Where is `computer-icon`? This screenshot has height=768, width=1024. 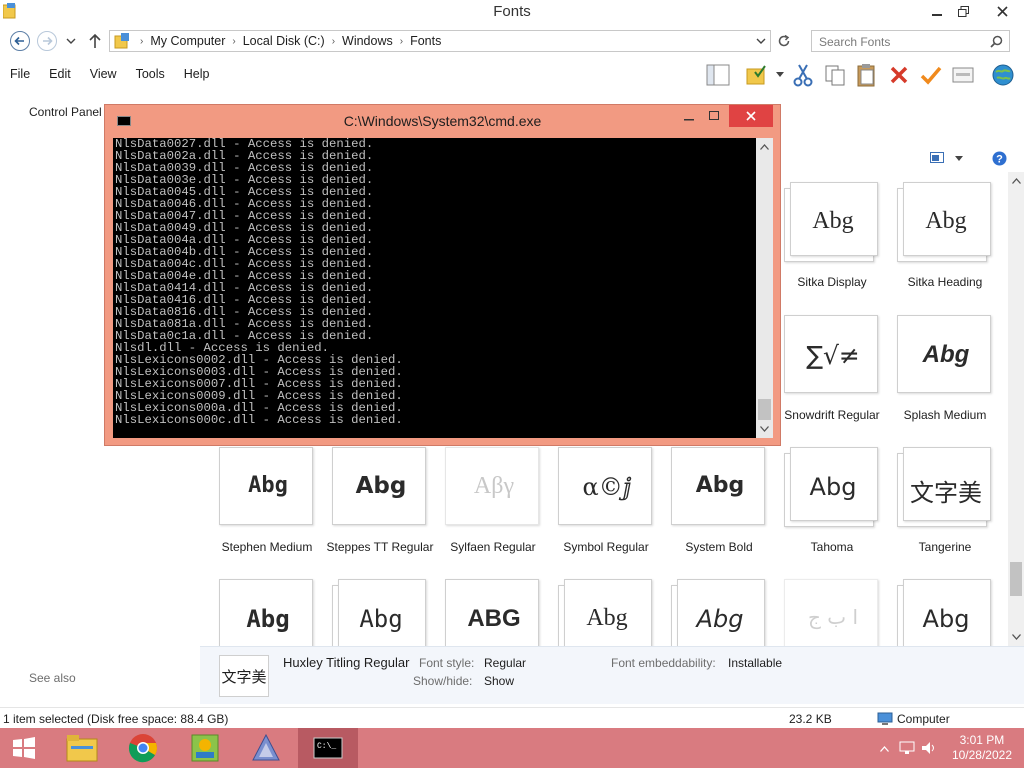 computer-icon is located at coordinates (885, 719).